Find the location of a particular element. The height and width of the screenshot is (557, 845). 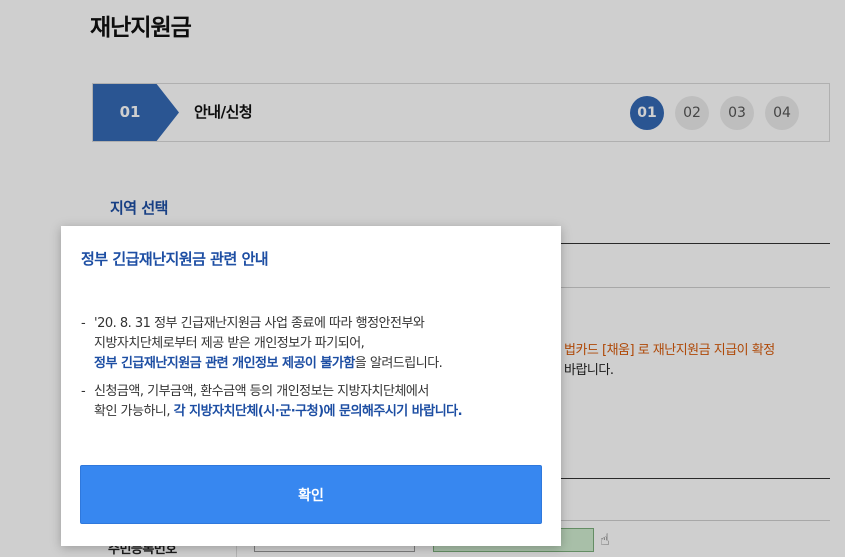

bullet2-line1: 신청금액, 기부금액, 환수금액 등의 개인정보는 지방자치단체에서 is located at coordinates (261, 391).